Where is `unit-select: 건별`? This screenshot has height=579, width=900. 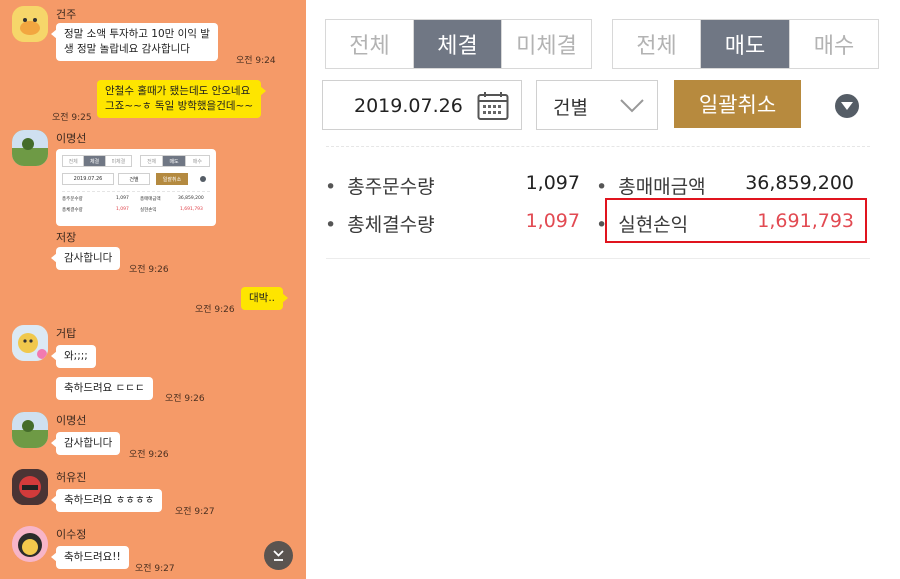
unit-select: 건별 is located at coordinates (597, 105).